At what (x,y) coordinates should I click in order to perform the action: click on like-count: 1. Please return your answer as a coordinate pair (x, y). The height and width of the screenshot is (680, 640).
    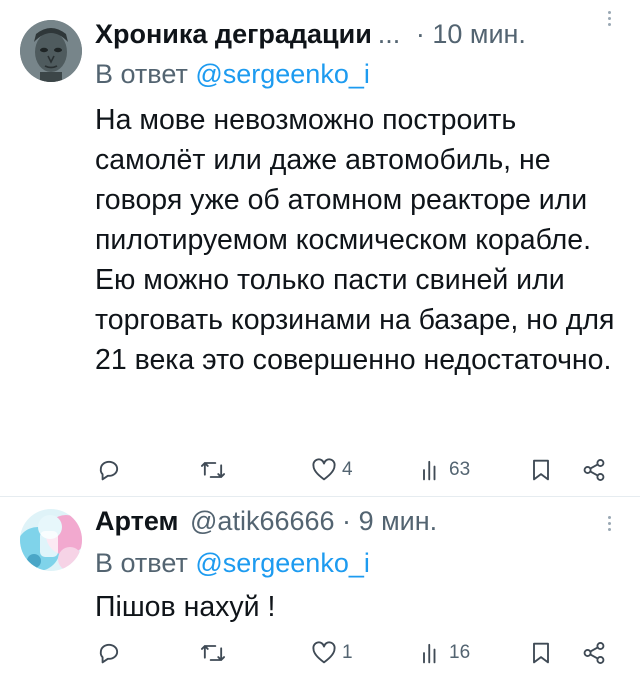
    Looking at the image, I should click on (347, 652).